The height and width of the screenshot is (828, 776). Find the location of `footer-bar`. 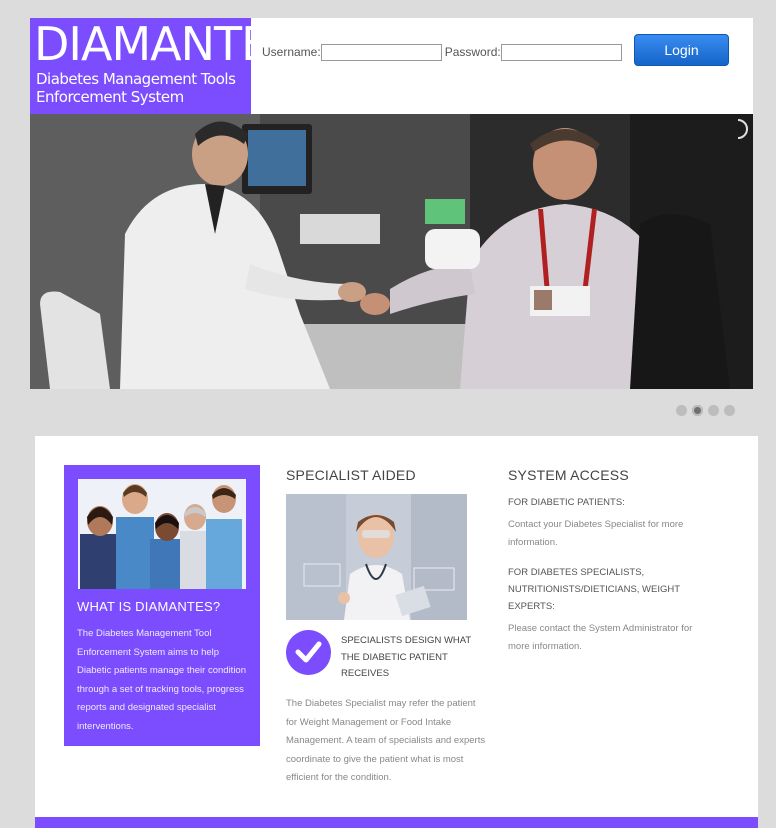

footer-bar is located at coordinates (396, 822).